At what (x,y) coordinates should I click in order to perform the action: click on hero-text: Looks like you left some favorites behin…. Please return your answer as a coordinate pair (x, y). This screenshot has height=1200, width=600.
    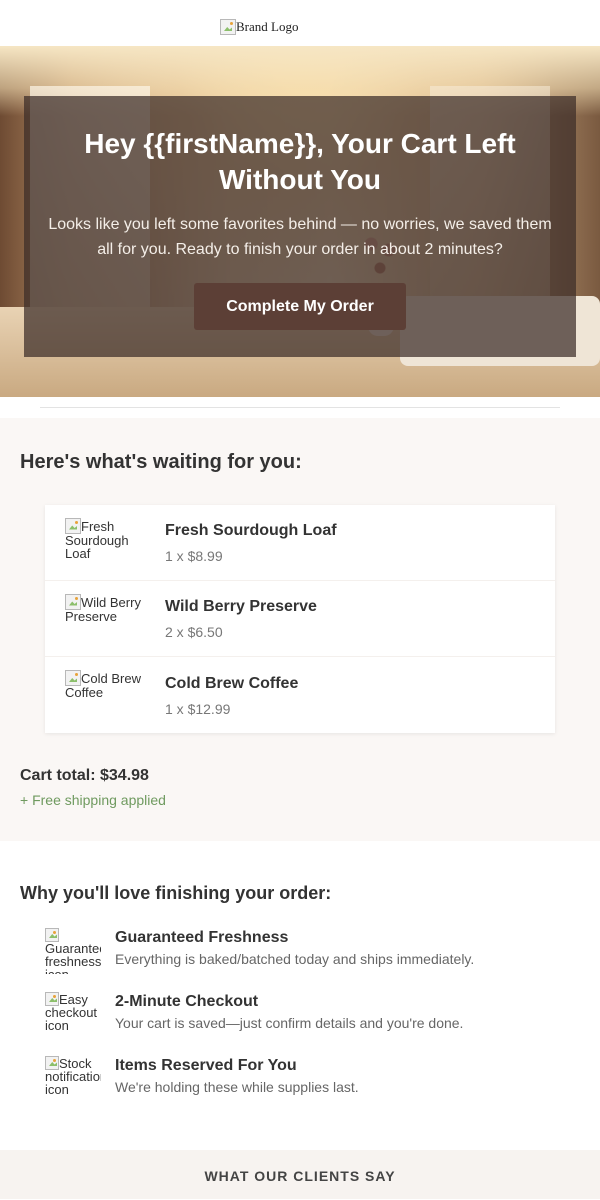
    Looking at the image, I should click on (300, 237).